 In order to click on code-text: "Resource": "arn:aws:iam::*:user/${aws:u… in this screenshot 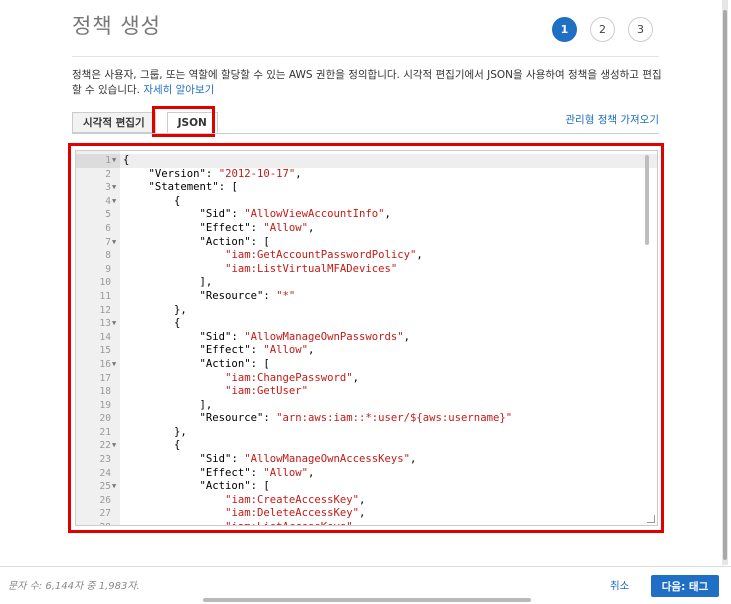, I will do `click(356, 418)`.